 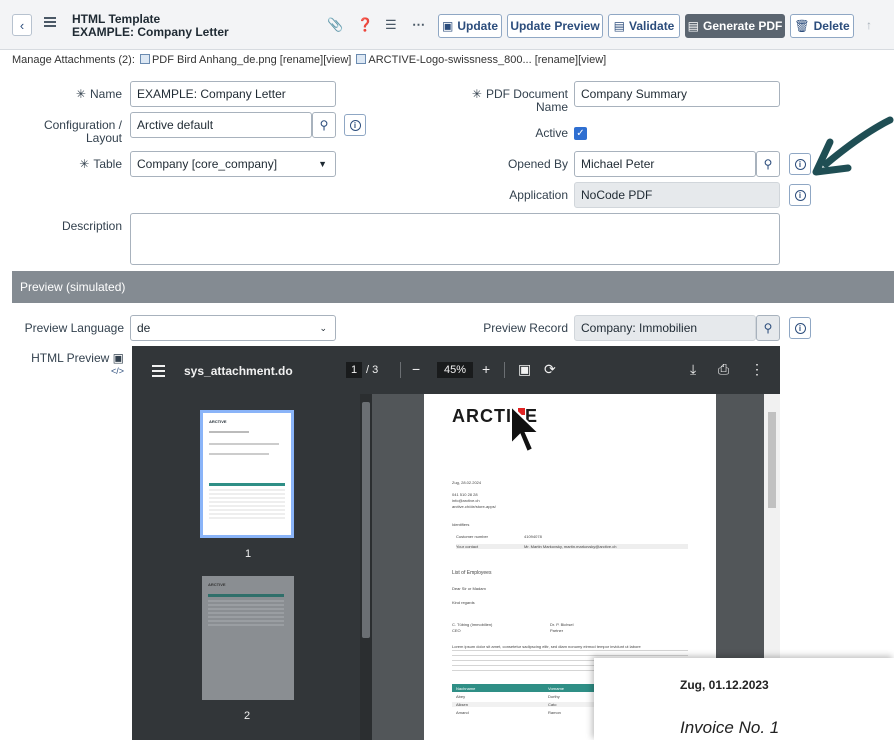 I want to click on settings-sliders-icon: ☰, so click(x=391, y=25).